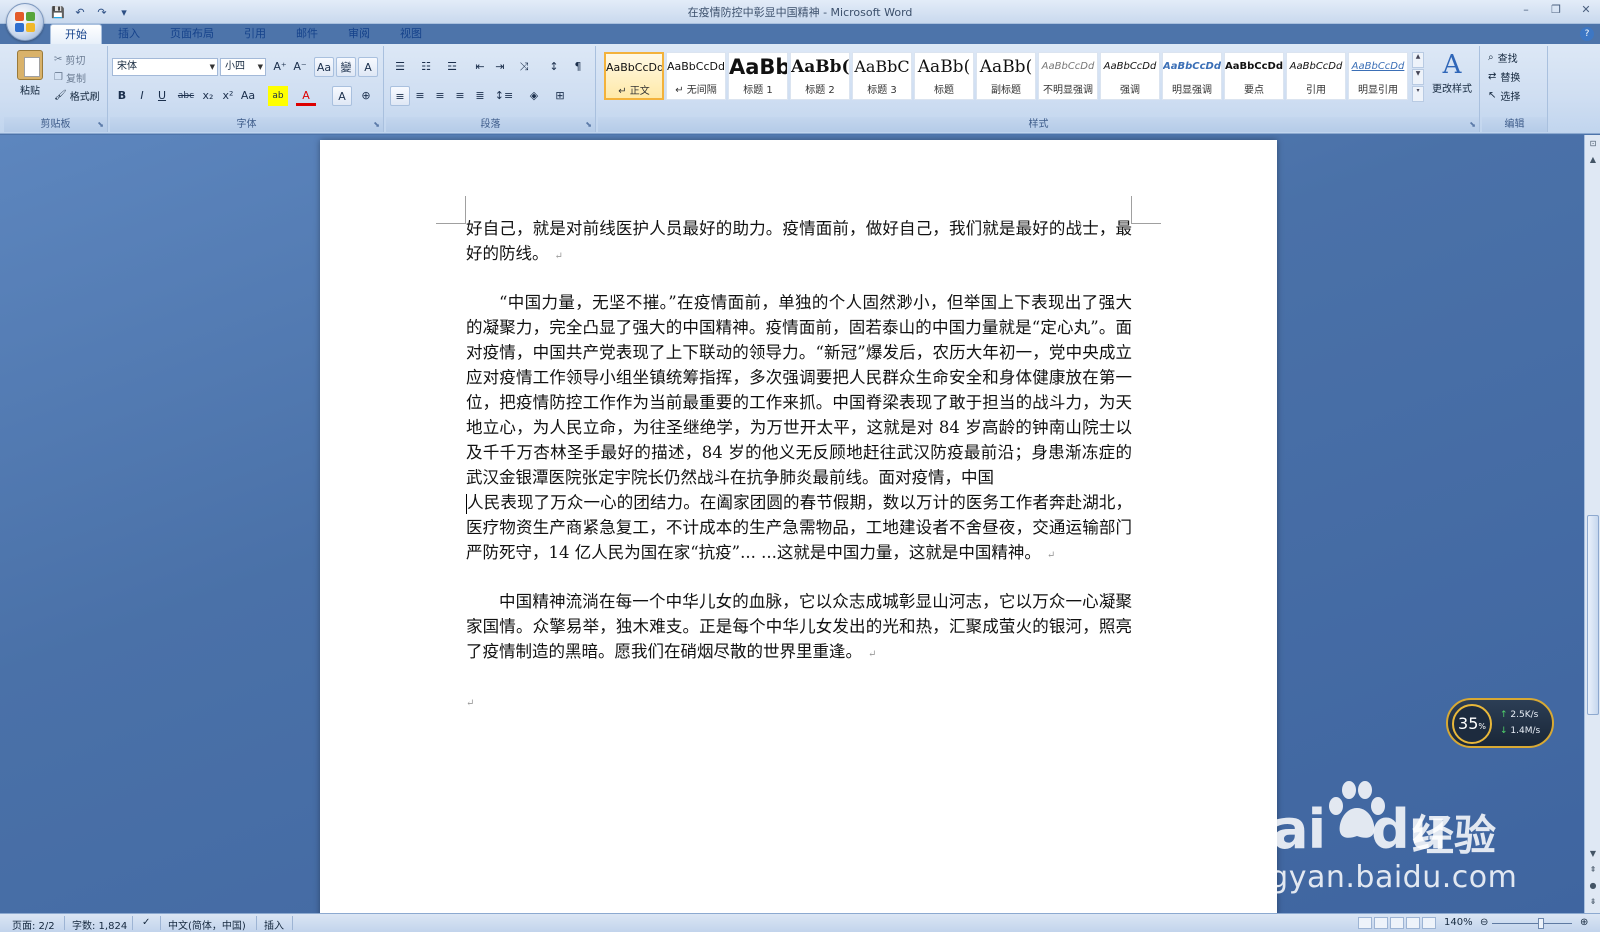 This screenshot has height=932, width=1600. What do you see at coordinates (524, 67) in the screenshot?
I see `chinese-layout-button: ⤨` at bounding box center [524, 67].